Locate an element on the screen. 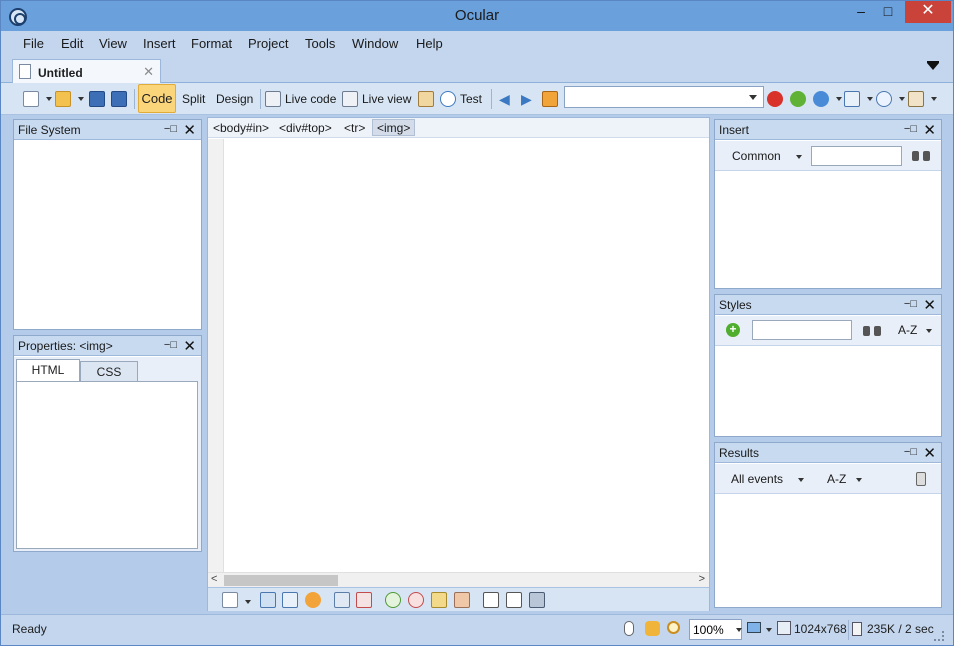 This screenshot has height=646, width=954. back-arrow-icon: ◀ is located at coordinates (504, 99).